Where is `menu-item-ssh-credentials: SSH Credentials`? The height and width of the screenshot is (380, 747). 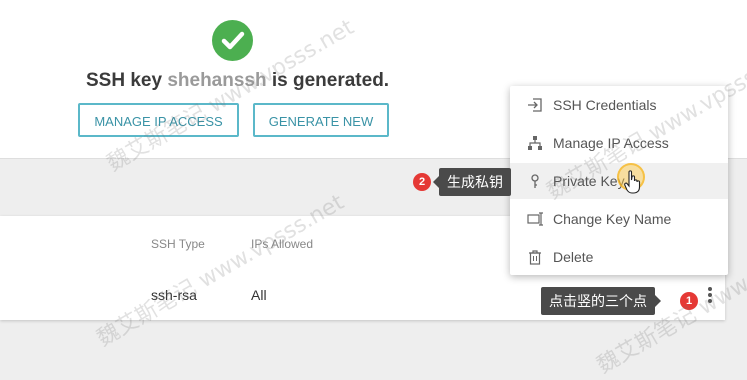
menu-item-ssh-credentials: SSH Credentials is located at coordinates (619, 105).